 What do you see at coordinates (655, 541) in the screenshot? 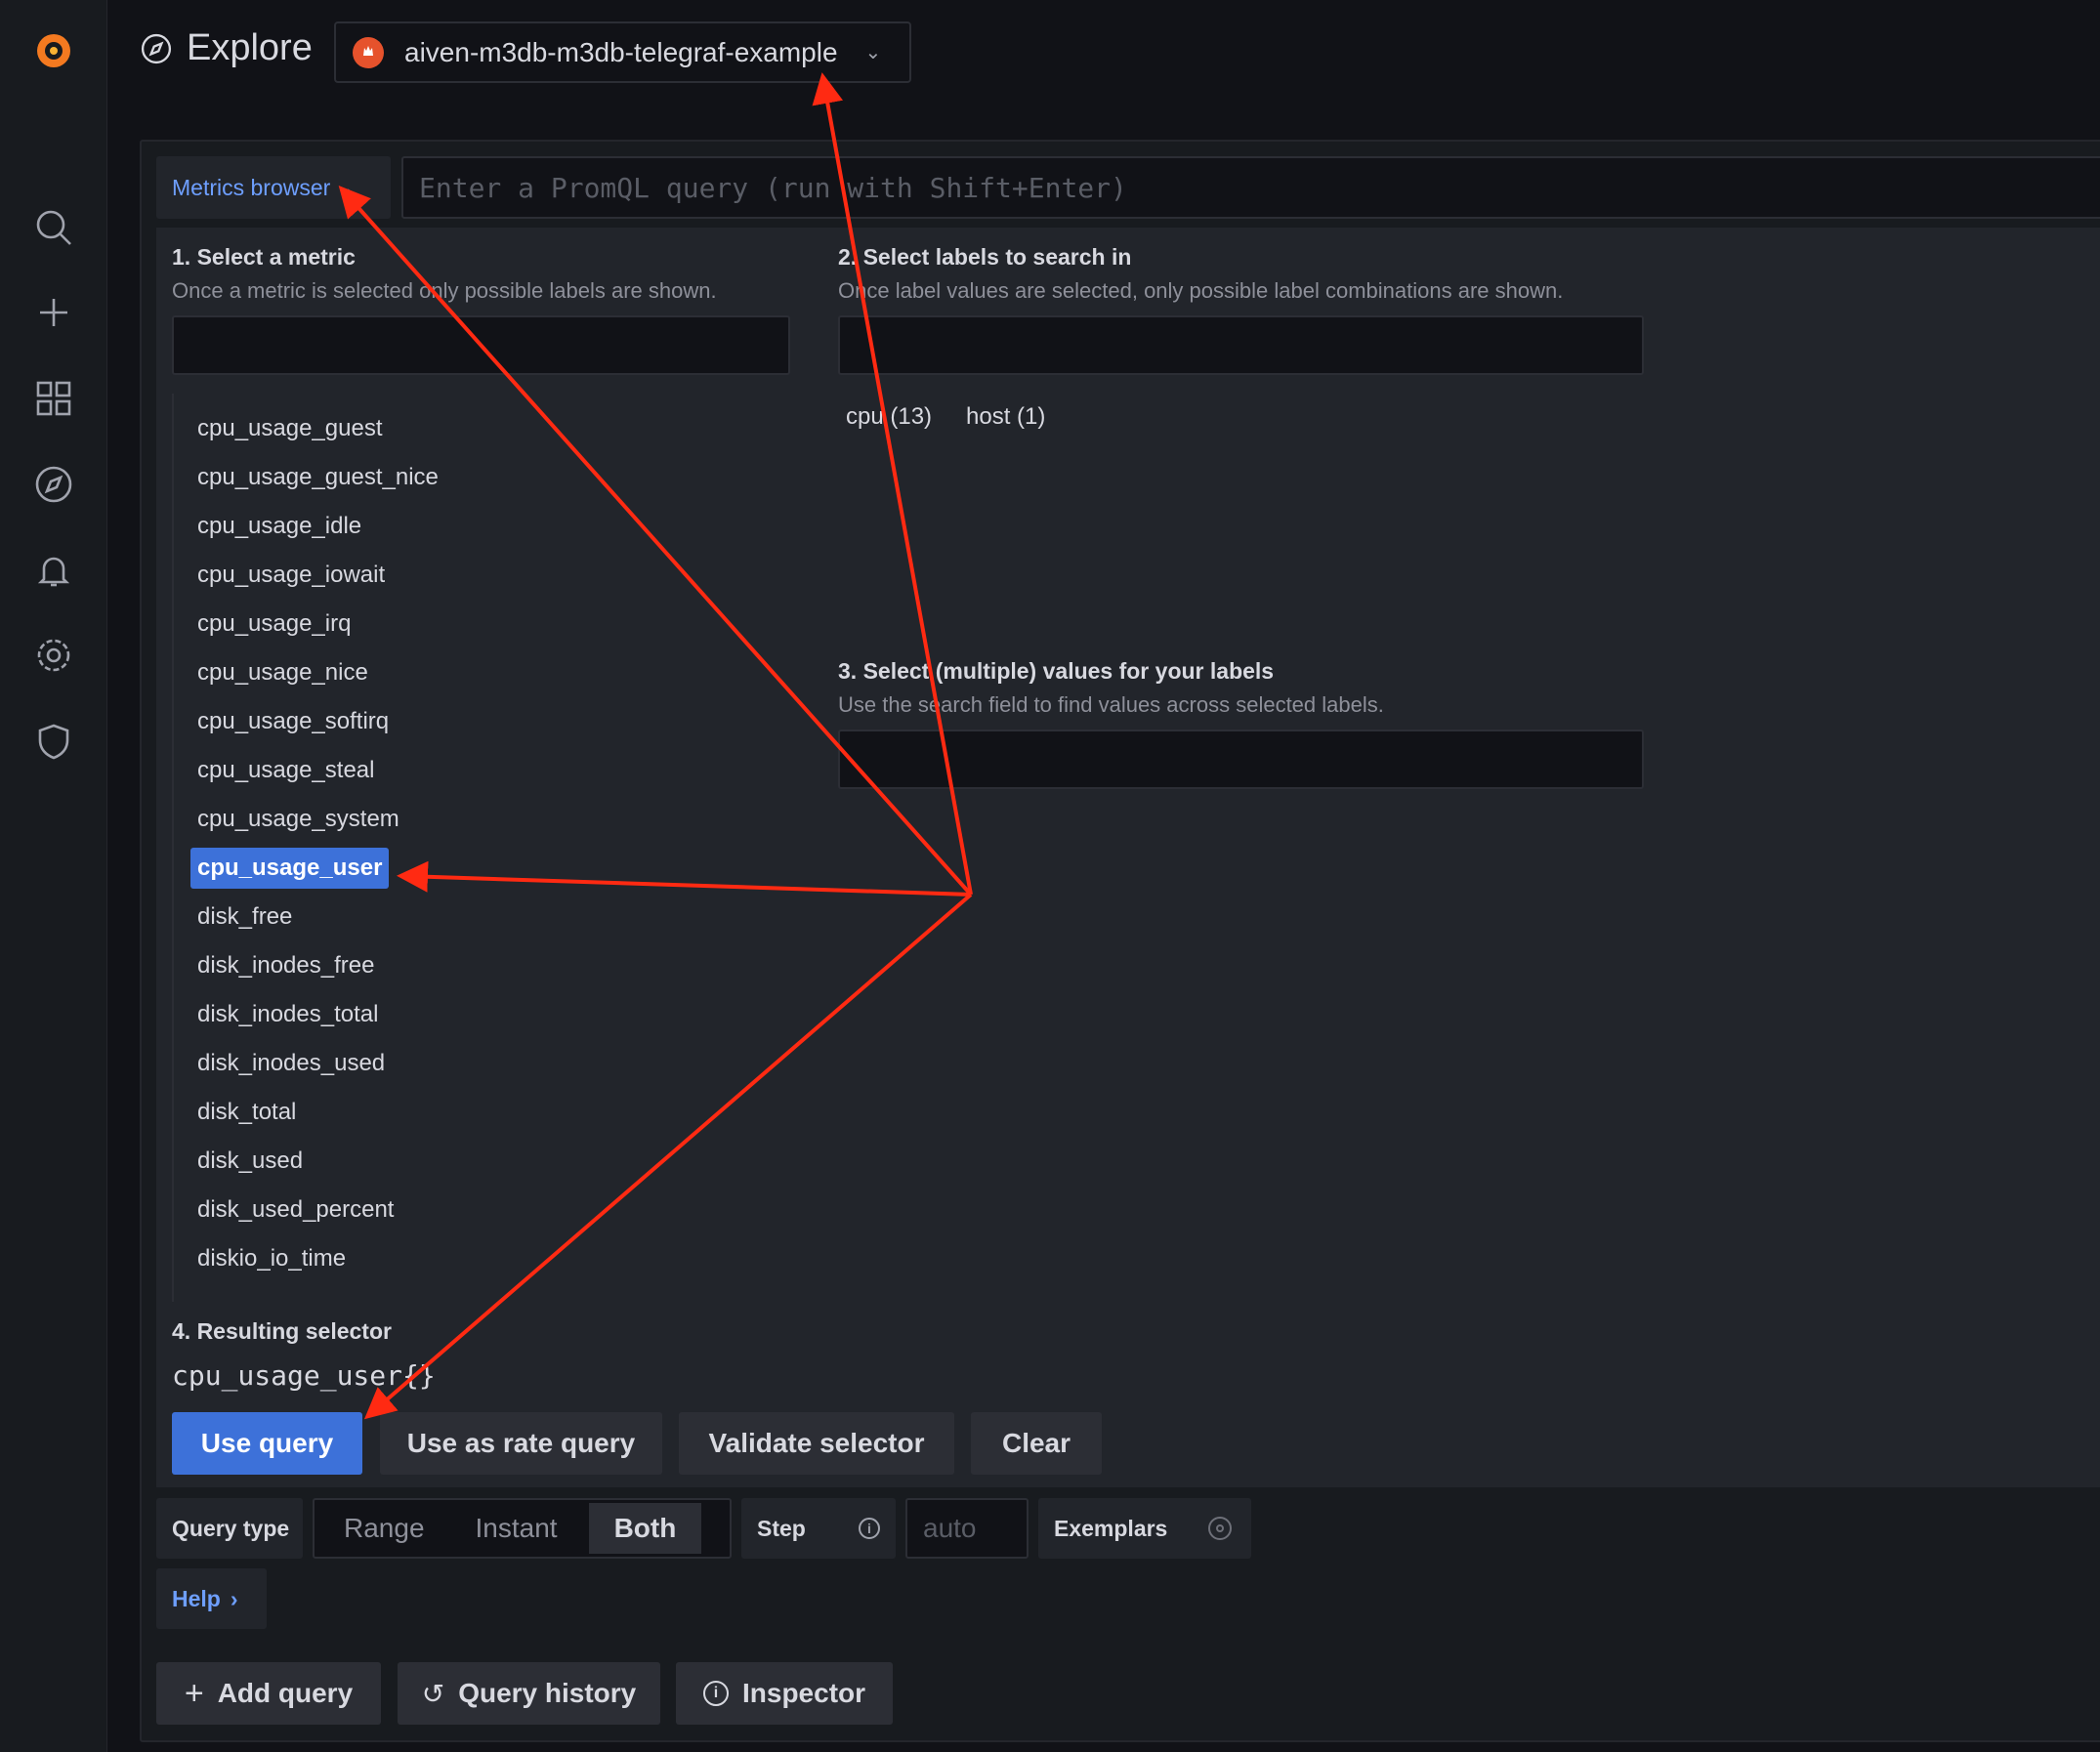
I see `arrow-to-metrics-browser` at bounding box center [655, 541].